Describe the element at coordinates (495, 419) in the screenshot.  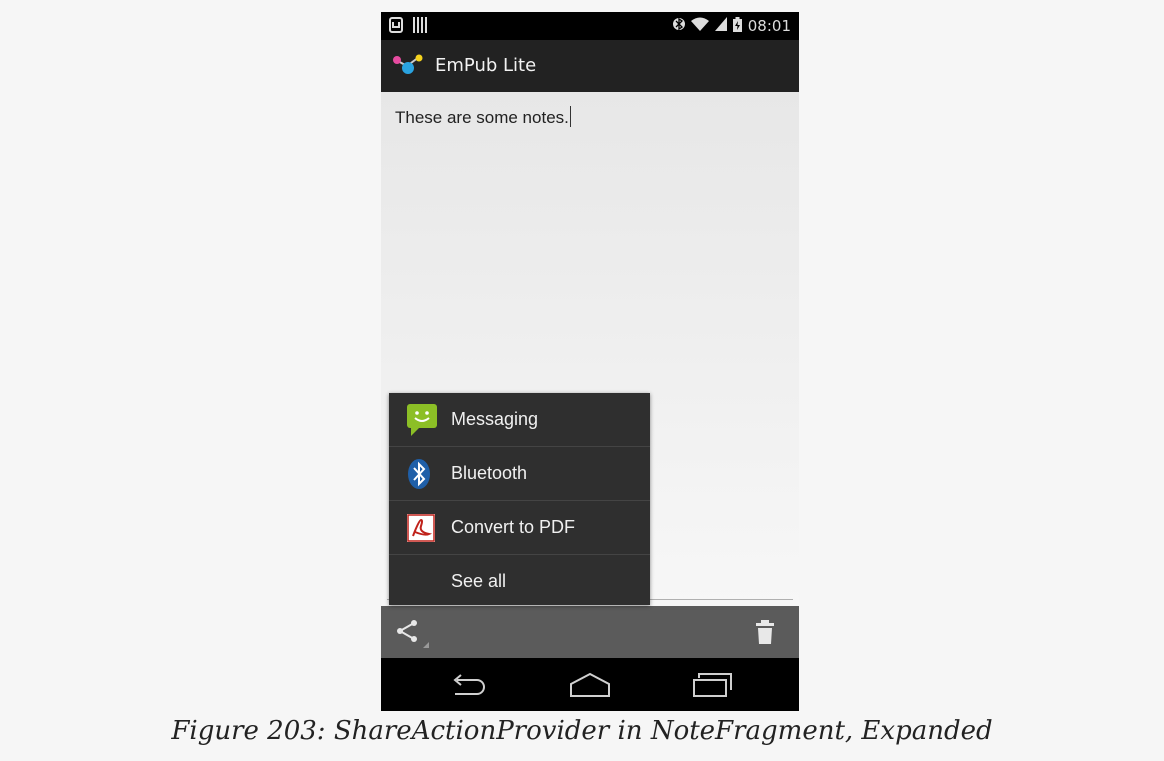
I see `share-option-label: Messaging` at that location.